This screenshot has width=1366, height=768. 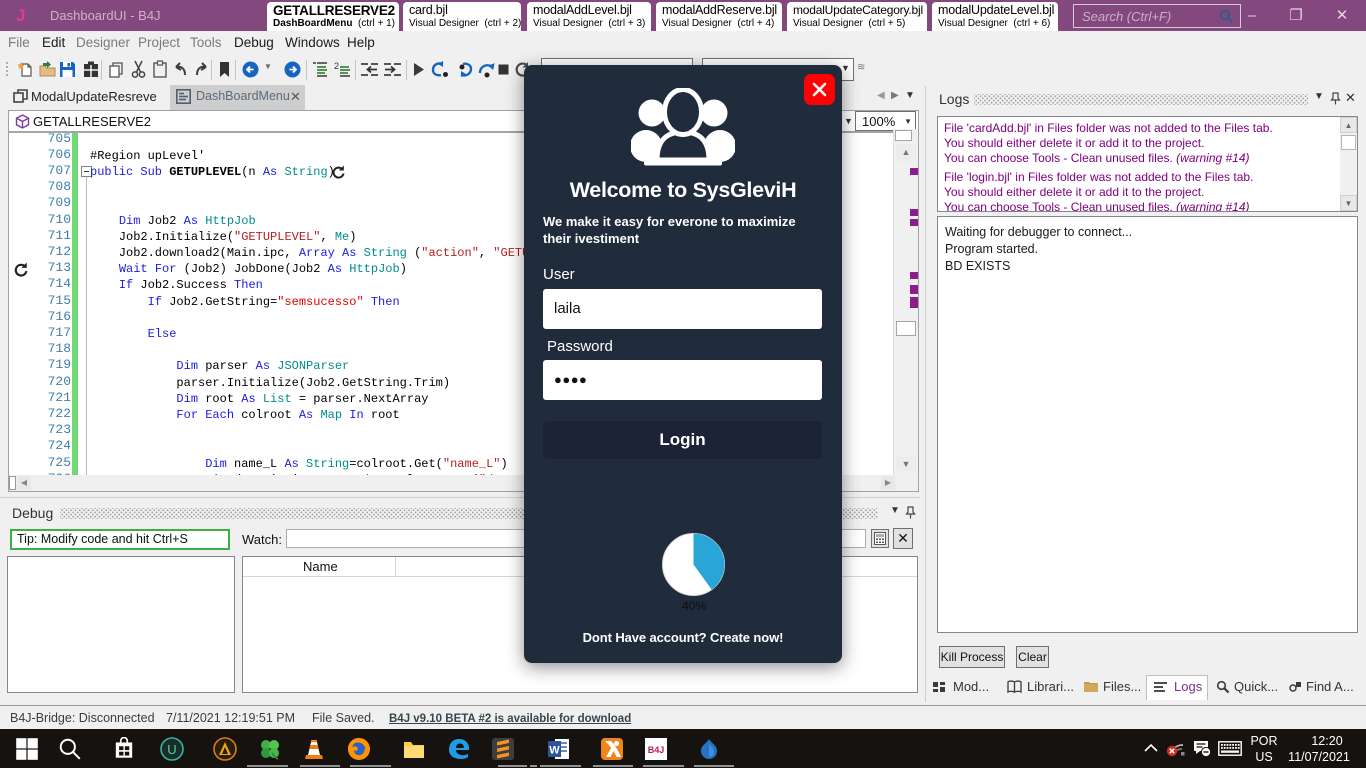 I want to click on svg-text: W, so click(x=554, y=751).